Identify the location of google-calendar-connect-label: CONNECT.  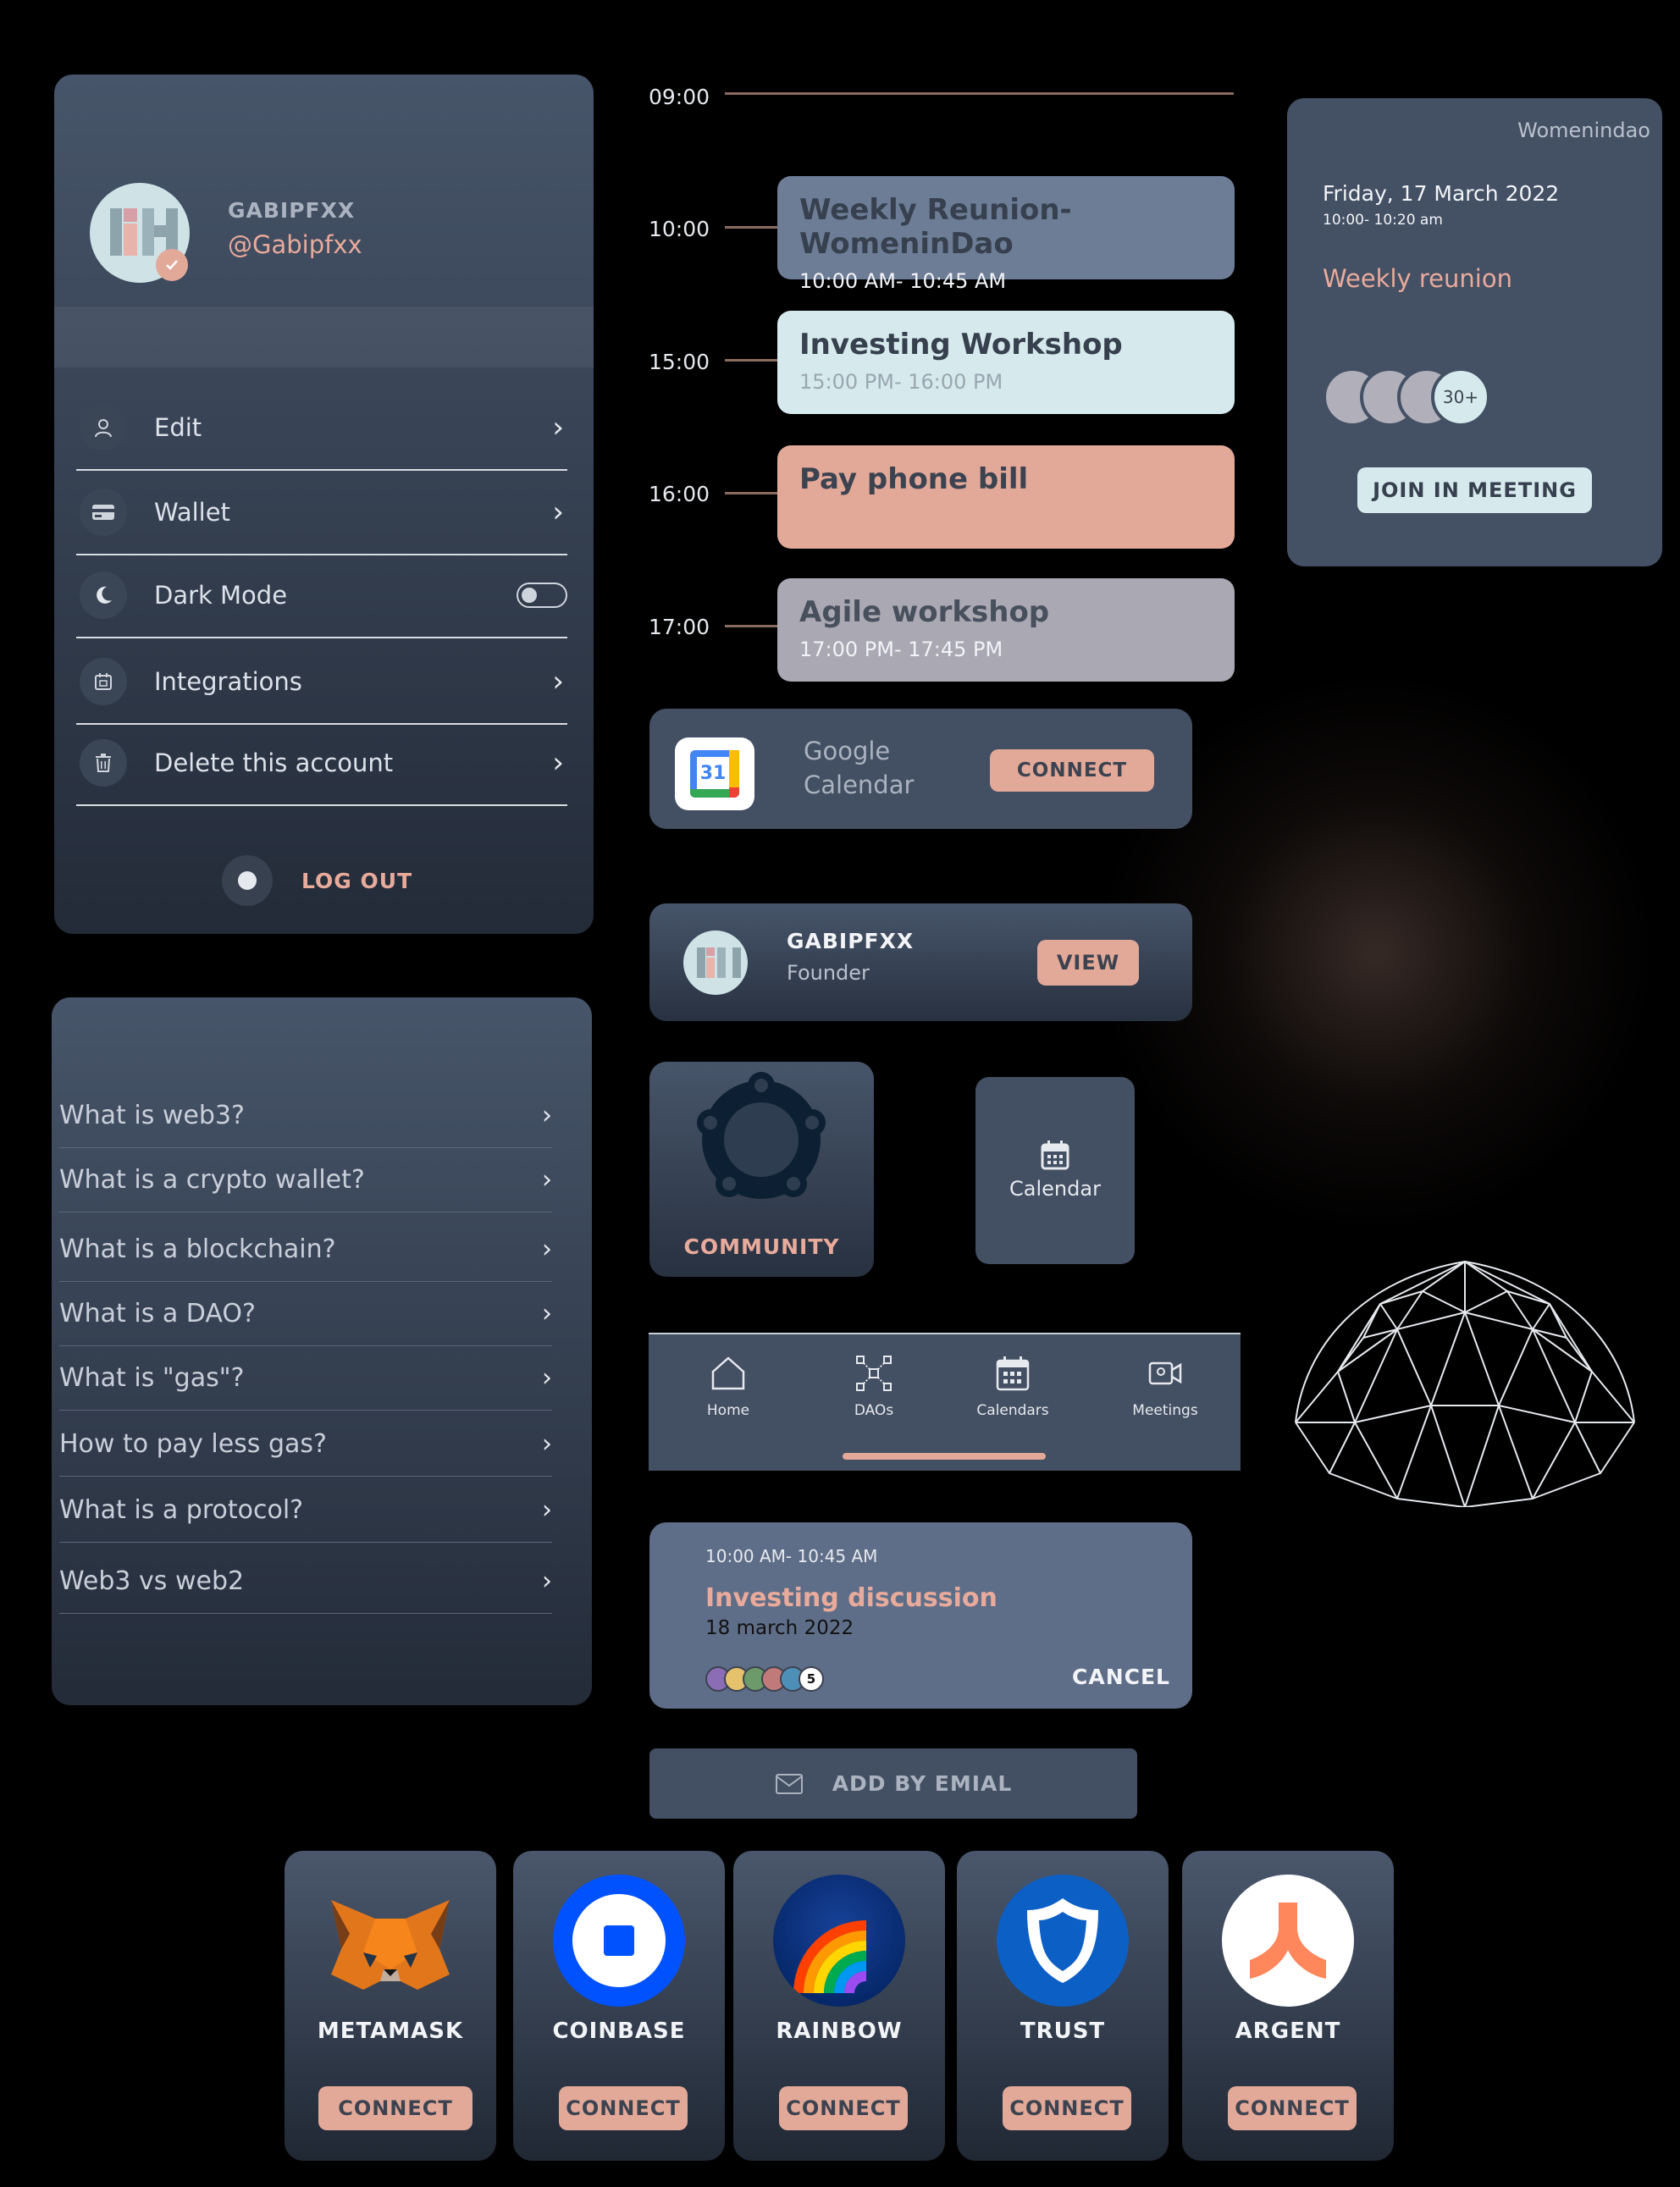
(1072, 770).